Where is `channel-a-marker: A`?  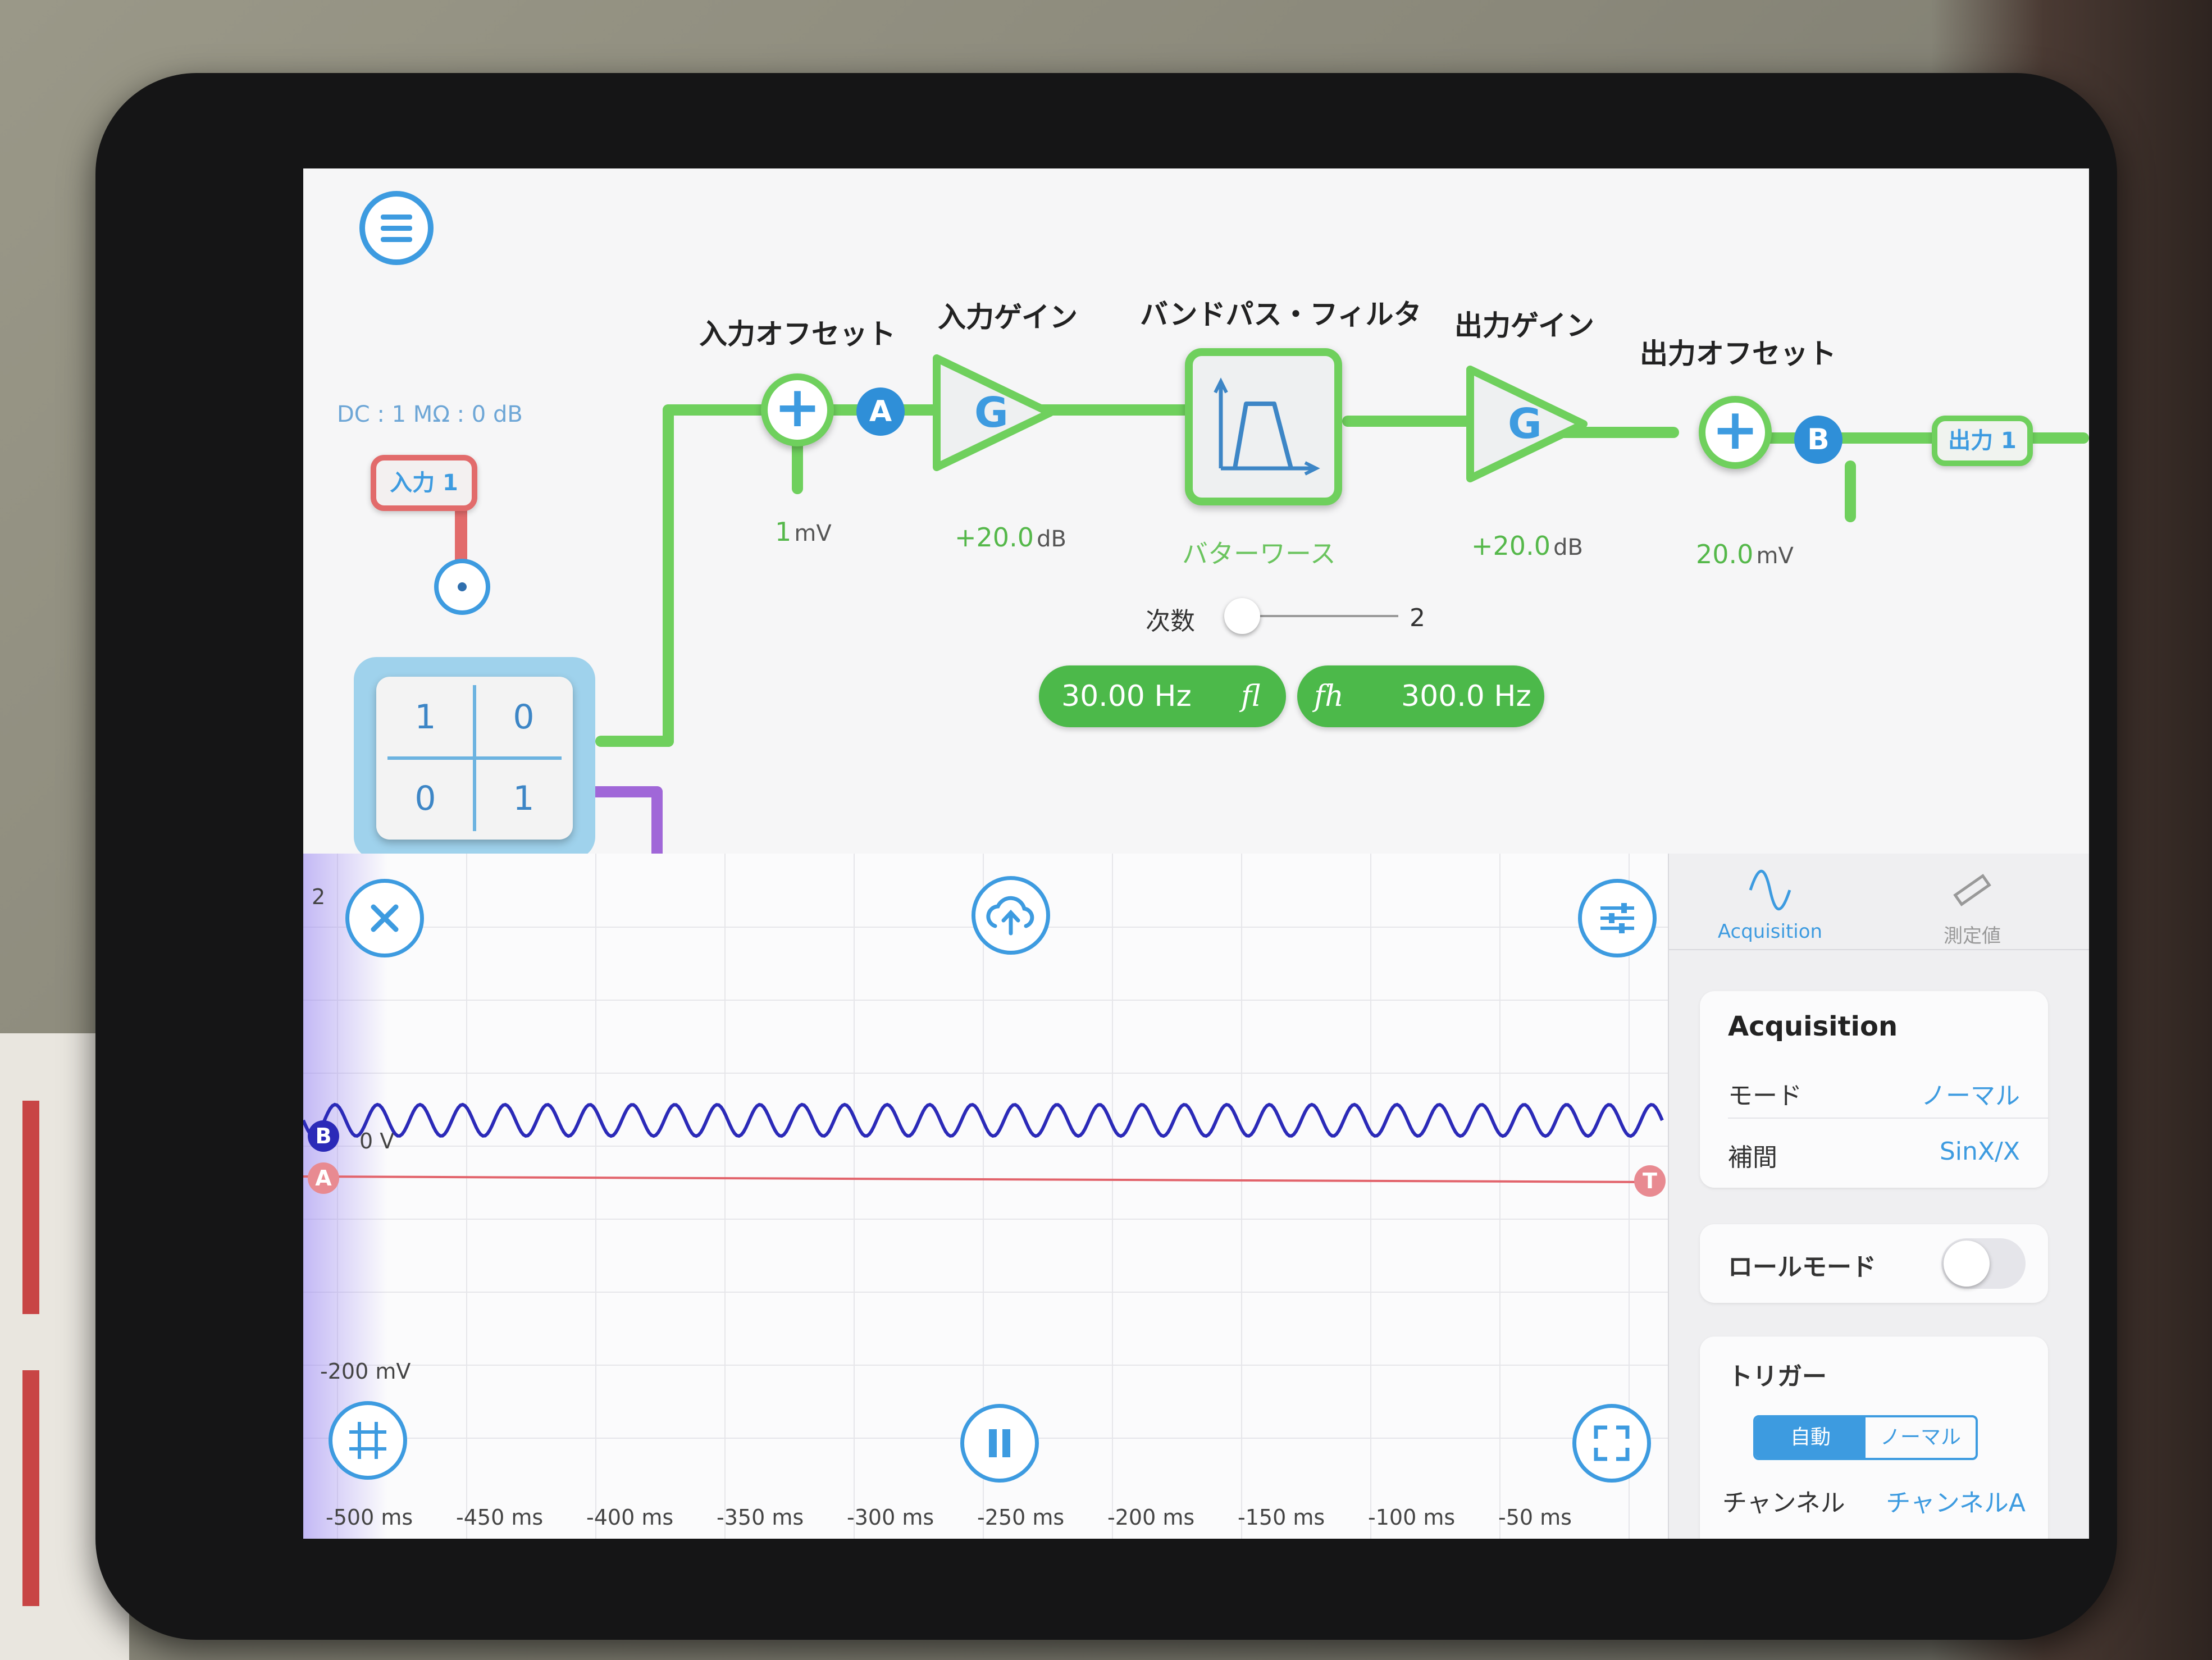 channel-a-marker: A is located at coordinates (323, 1178).